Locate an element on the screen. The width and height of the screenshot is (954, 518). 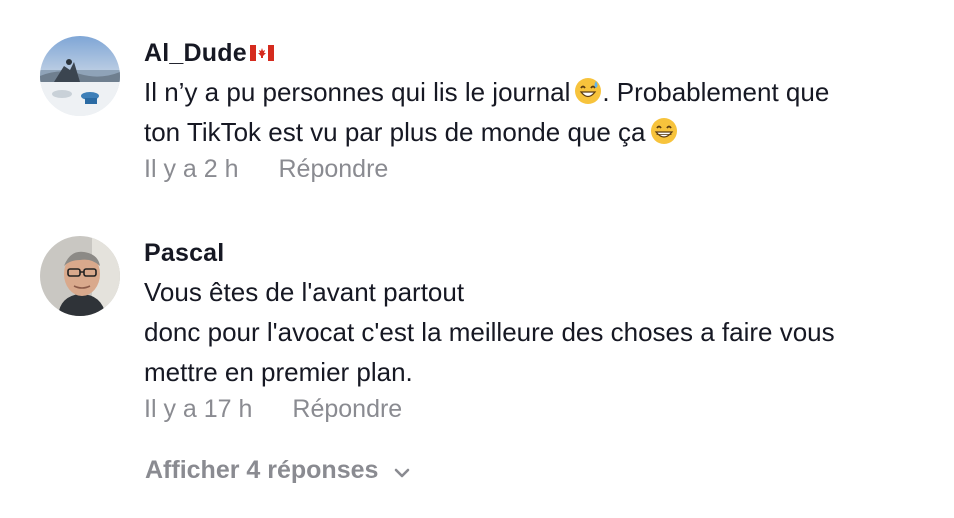
comment-line: Il n’y a pu personnes qui lis le journal is located at coordinates (357, 92).